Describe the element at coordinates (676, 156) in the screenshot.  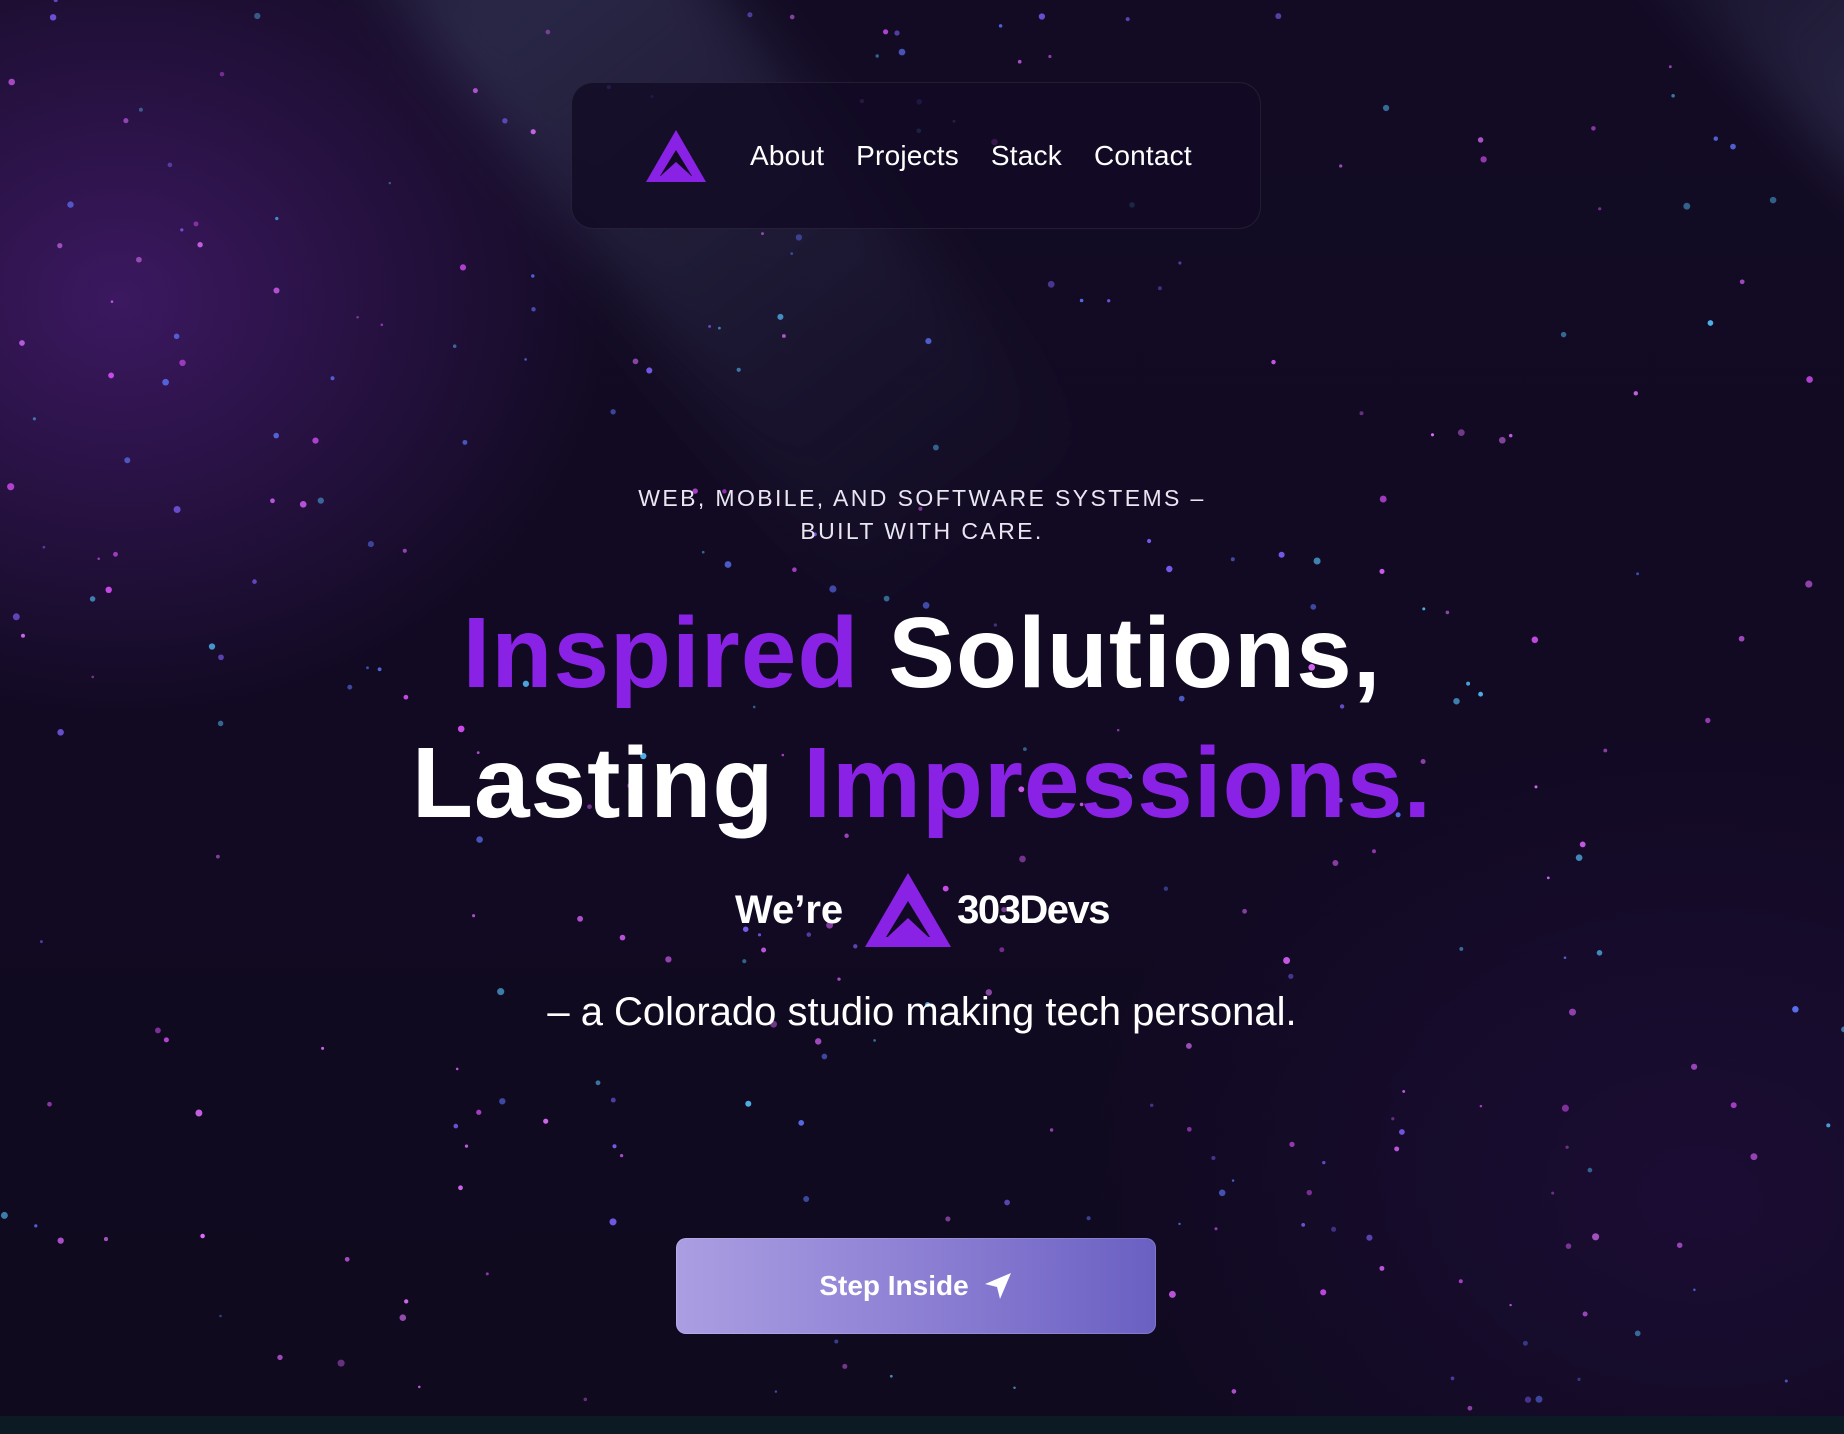
I see `303devs-mountain-logo-icon` at that location.